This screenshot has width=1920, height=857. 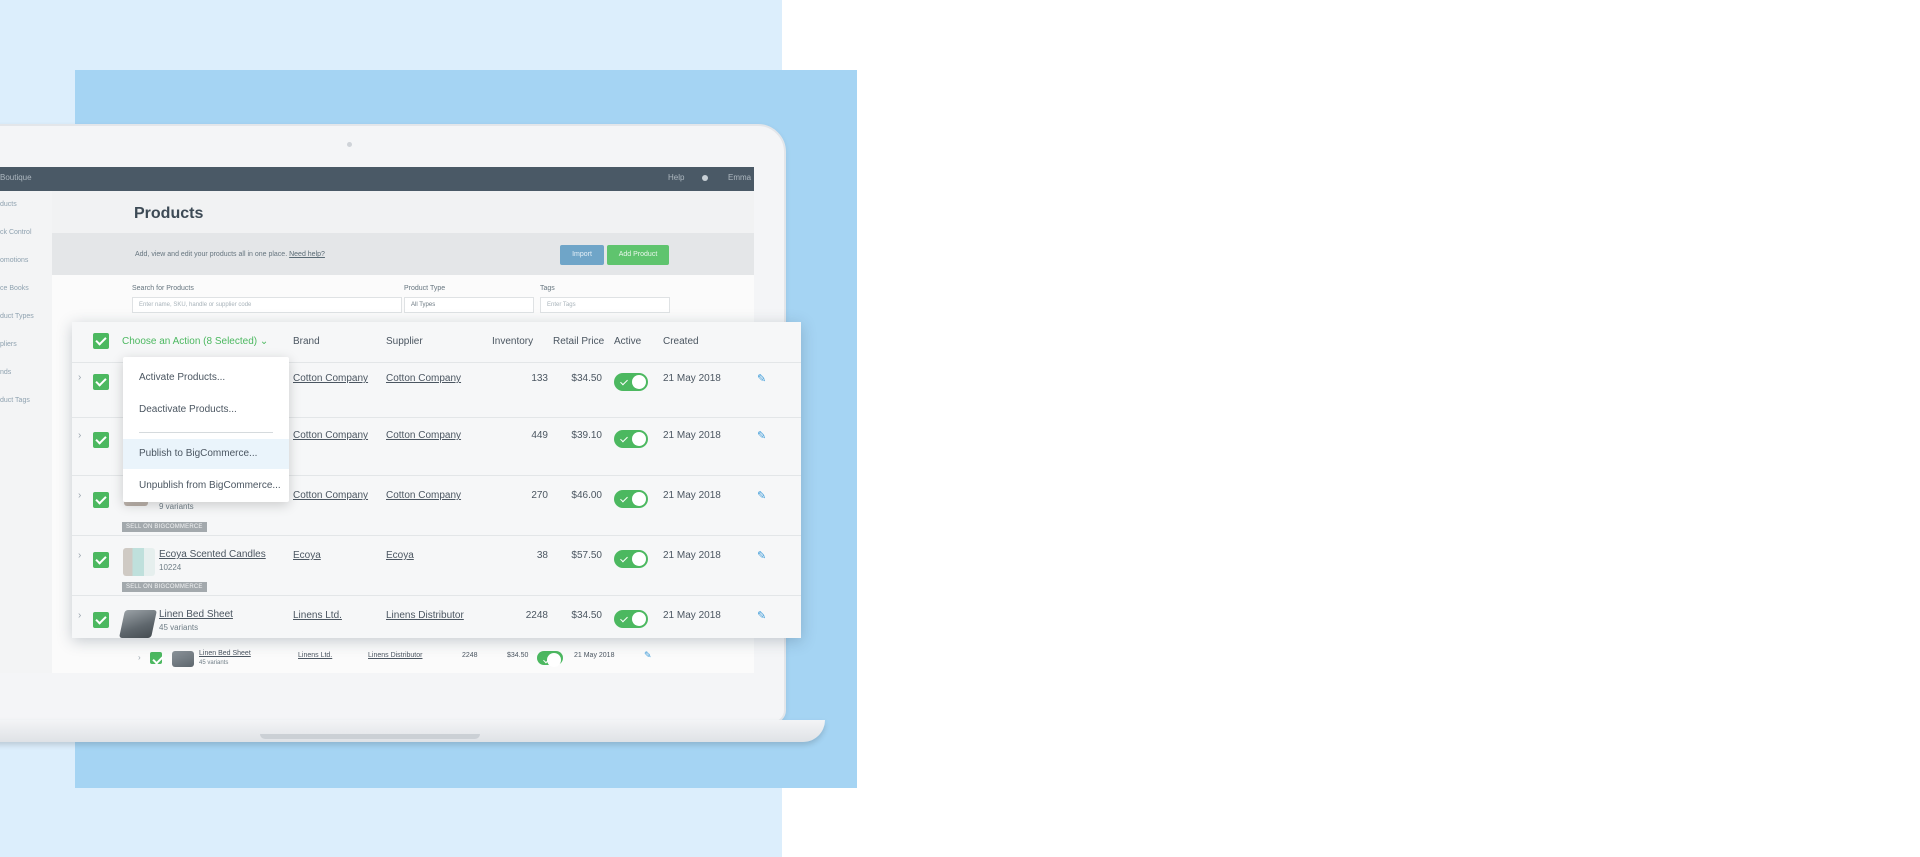 What do you see at coordinates (605, 305) in the screenshot?
I see `tags-input: Enter Tags` at bounding box center [605, 305].